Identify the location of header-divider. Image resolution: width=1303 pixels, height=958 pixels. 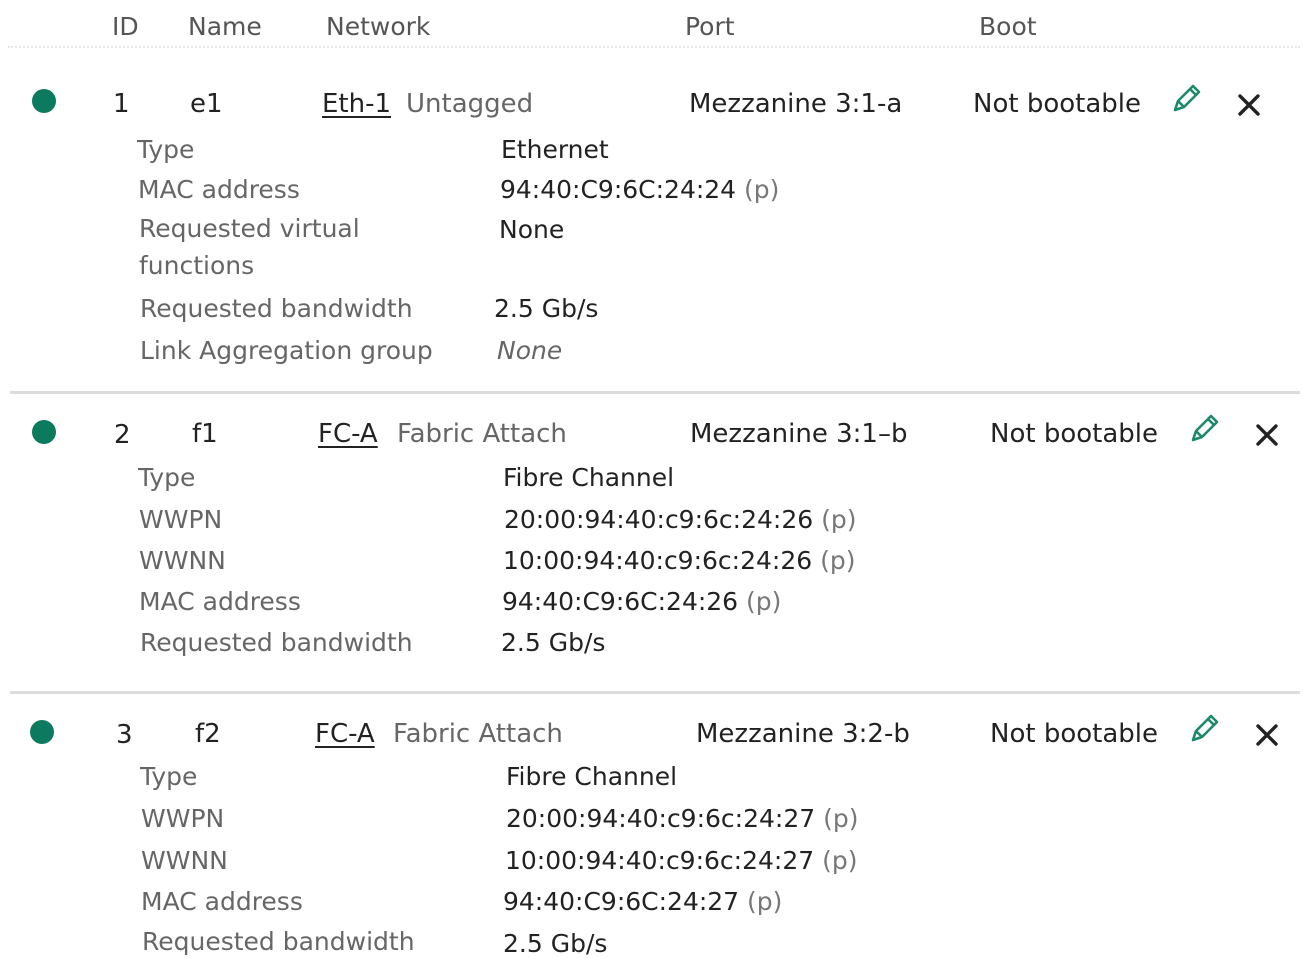
(654, 47).